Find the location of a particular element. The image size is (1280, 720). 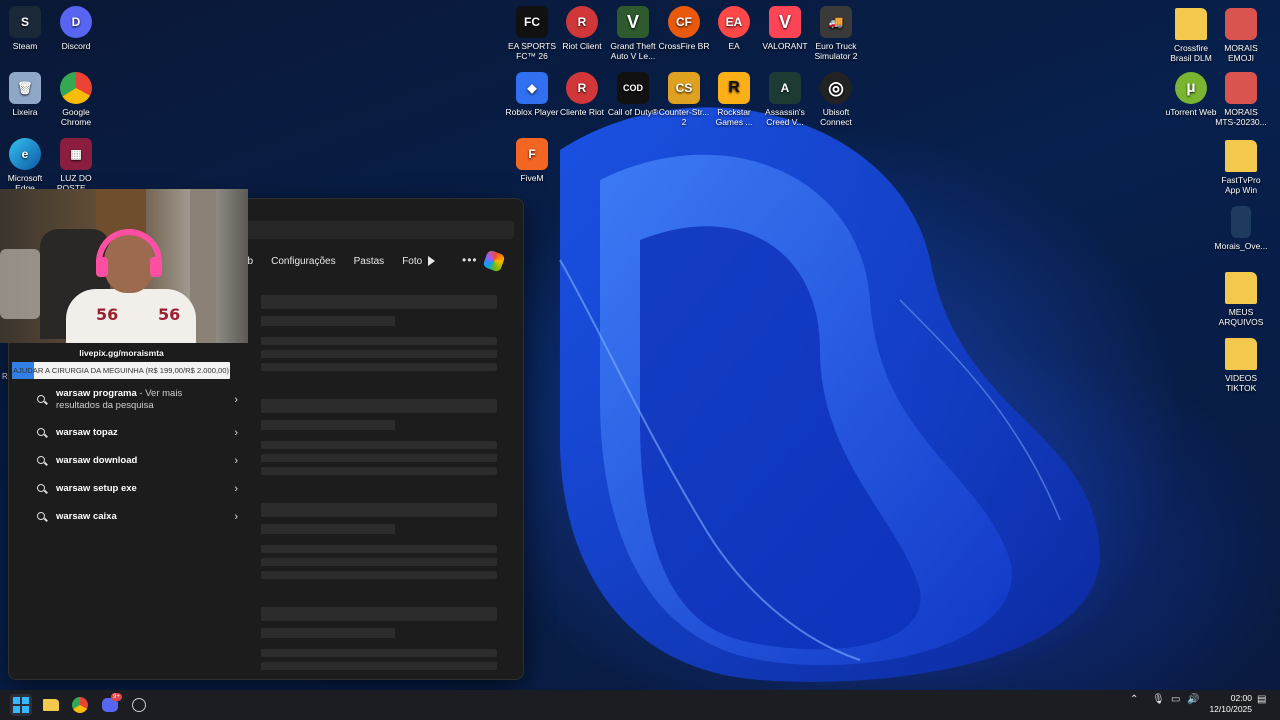

more-options-icon: ••• is located at coordinates (470, 260).